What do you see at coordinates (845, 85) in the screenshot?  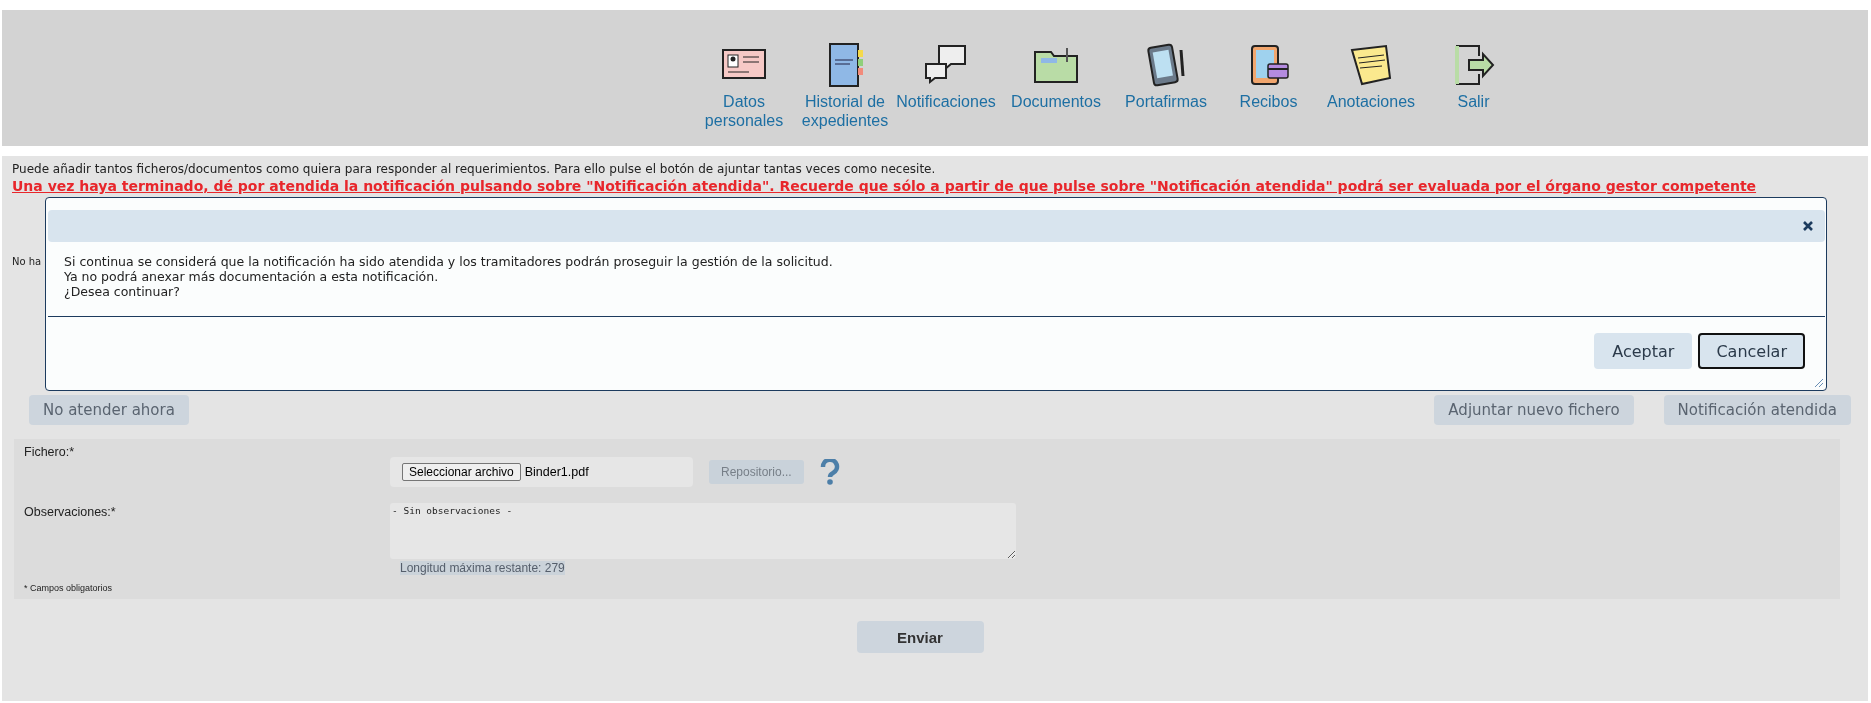 I see `nav-item: Historial de expedientes` at bounding box center [845, 85].